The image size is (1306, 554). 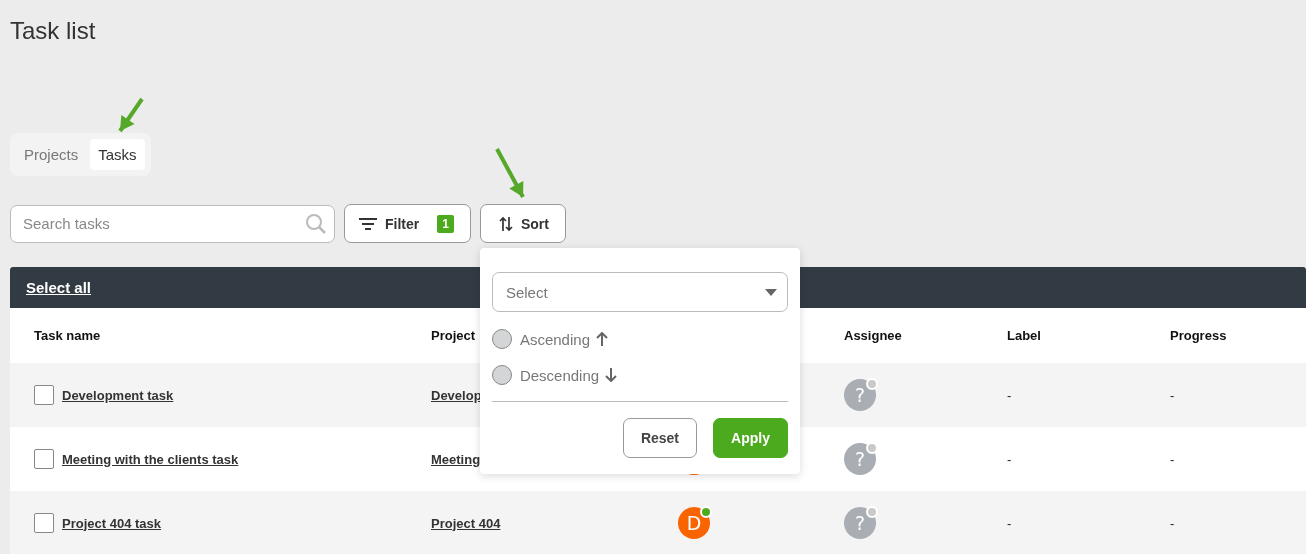 I want to click on sort-option-label: Ascending, so click(x=554, y=339).